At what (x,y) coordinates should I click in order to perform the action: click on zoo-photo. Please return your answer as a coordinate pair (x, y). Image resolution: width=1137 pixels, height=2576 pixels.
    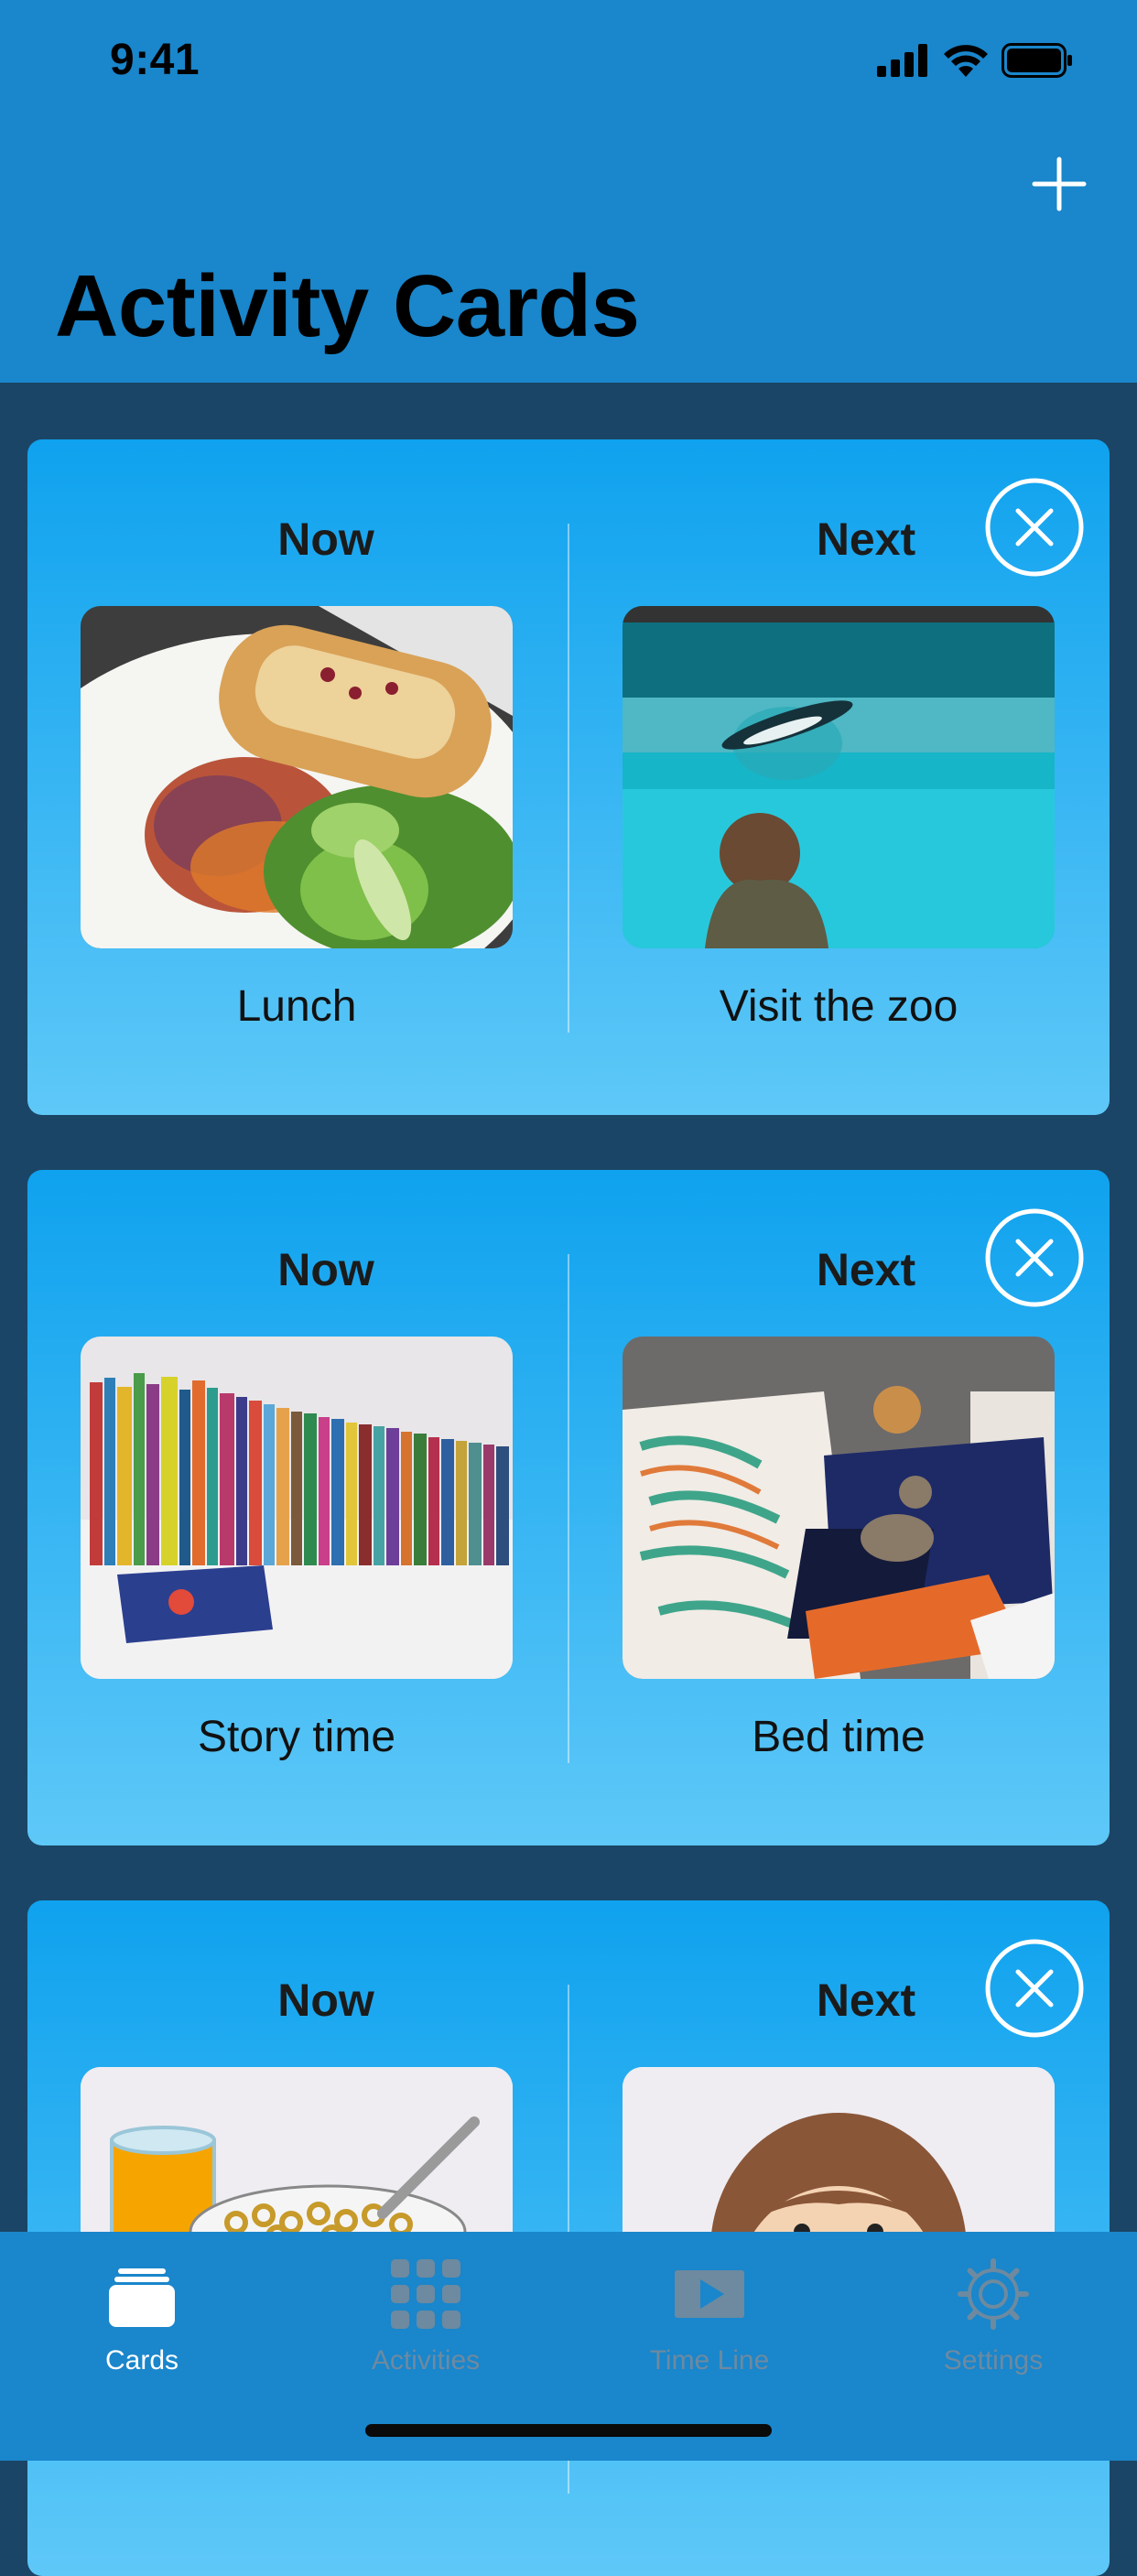
    Looking at the image, I should click on (839, 777).